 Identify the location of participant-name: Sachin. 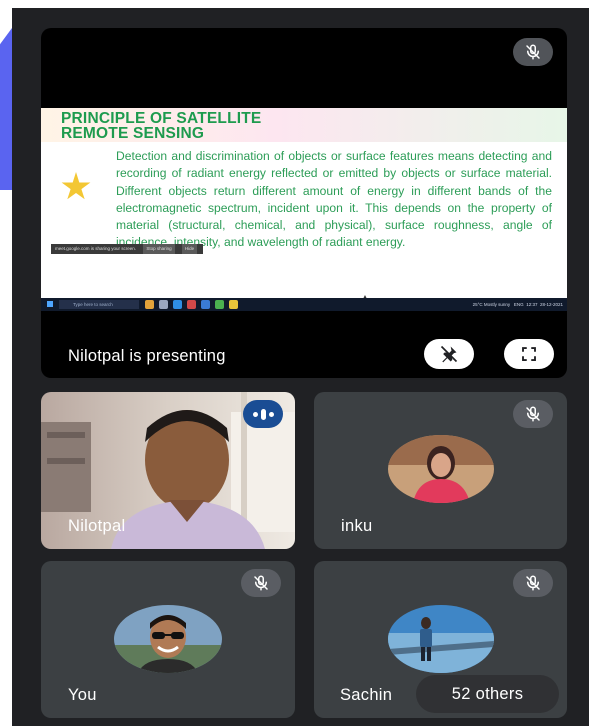
(366, 695).